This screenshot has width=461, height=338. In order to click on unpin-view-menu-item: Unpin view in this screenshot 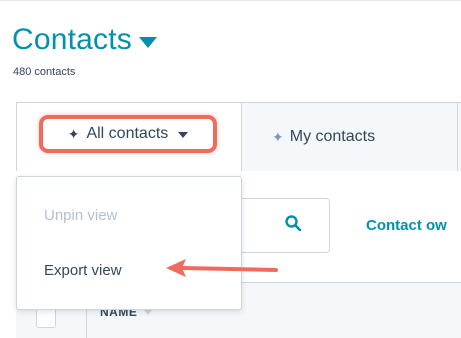, I will do `click(80, 215)`.